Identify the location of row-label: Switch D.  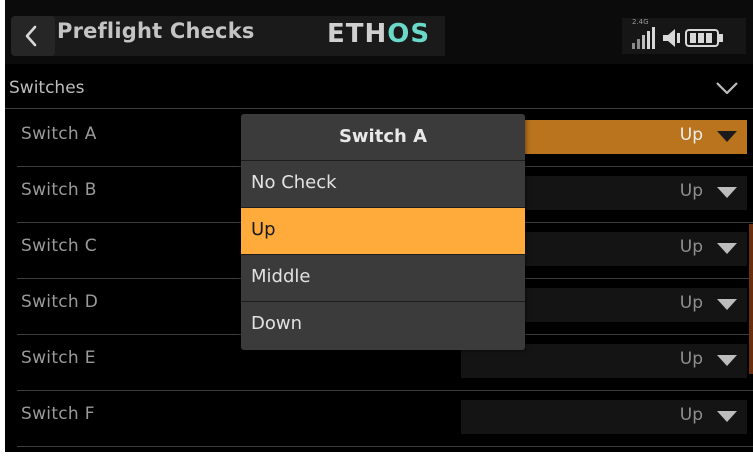
(60, 302).